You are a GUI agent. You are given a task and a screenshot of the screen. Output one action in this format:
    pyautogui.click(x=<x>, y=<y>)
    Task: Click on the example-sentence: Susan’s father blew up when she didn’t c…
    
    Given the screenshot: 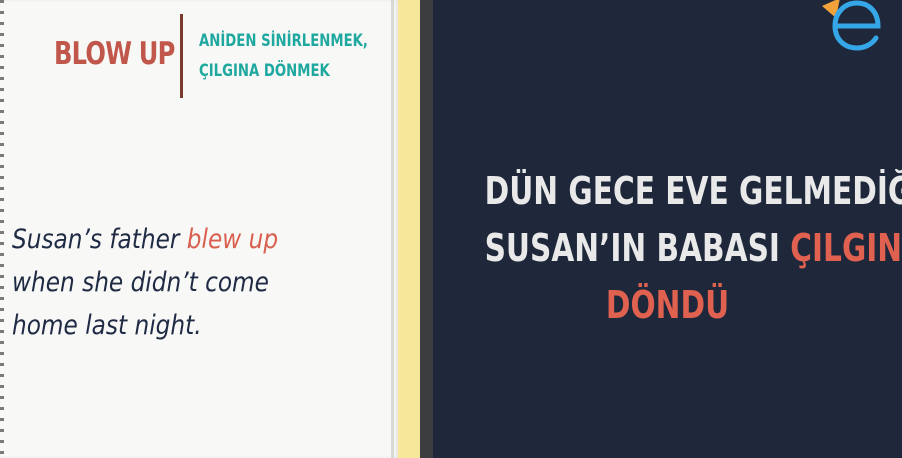 What is the action you would take?
    pyautogui.click(x=175, y=282)
    